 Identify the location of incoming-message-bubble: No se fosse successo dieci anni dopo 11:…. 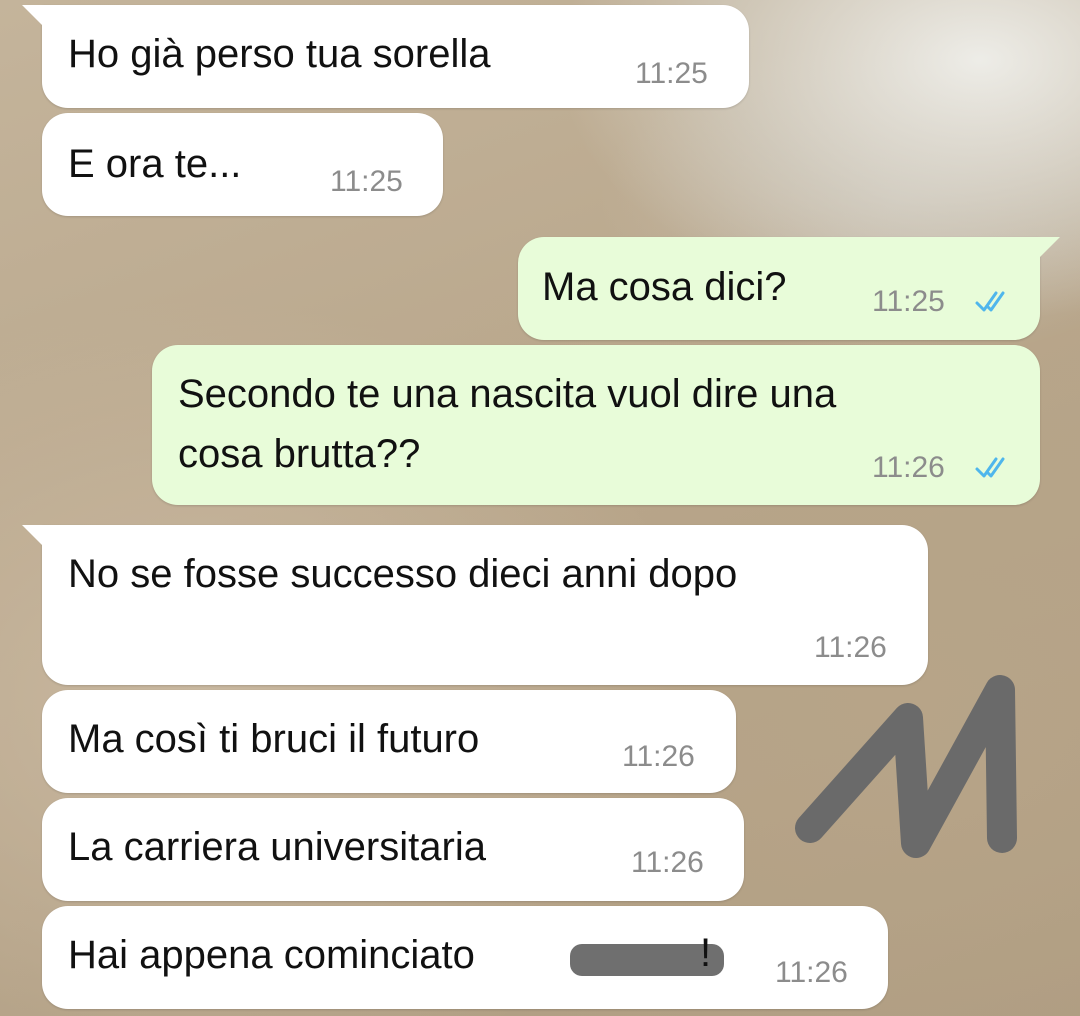
(475, 605).